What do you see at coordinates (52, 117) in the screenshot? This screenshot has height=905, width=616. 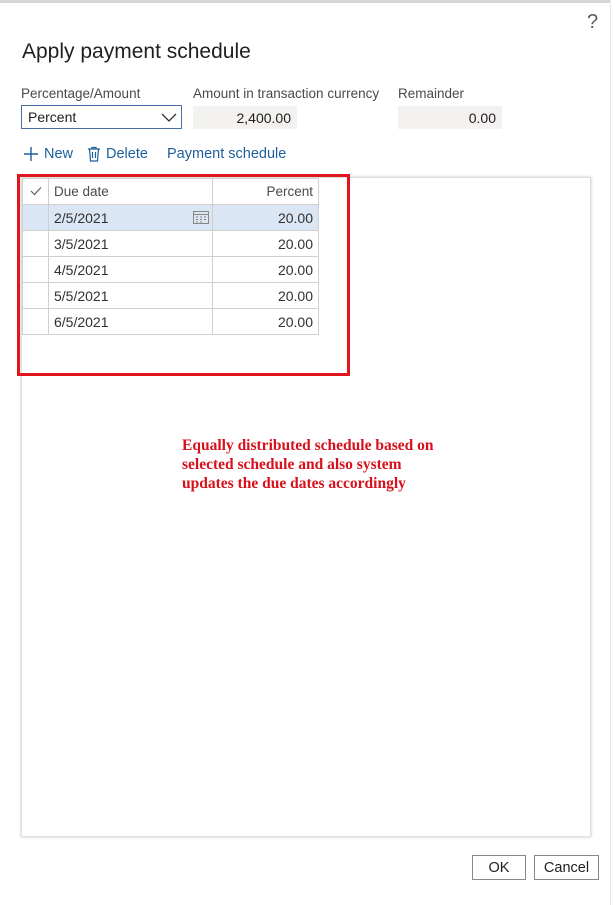 I see `percentage-amount-value: Percent` at bounding box center [52, 117].